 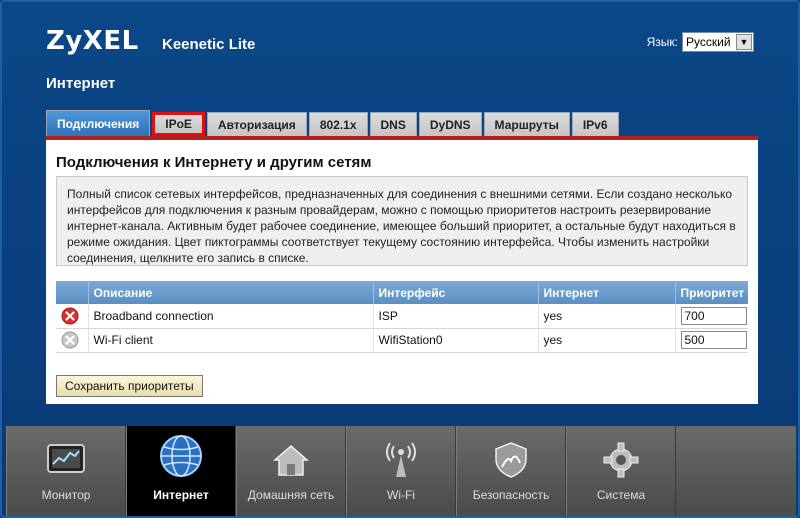 What do you see at coordinates (662, 42) in the screenshot?
I see `language-label: Язык:` at bounding box center [662, 42].